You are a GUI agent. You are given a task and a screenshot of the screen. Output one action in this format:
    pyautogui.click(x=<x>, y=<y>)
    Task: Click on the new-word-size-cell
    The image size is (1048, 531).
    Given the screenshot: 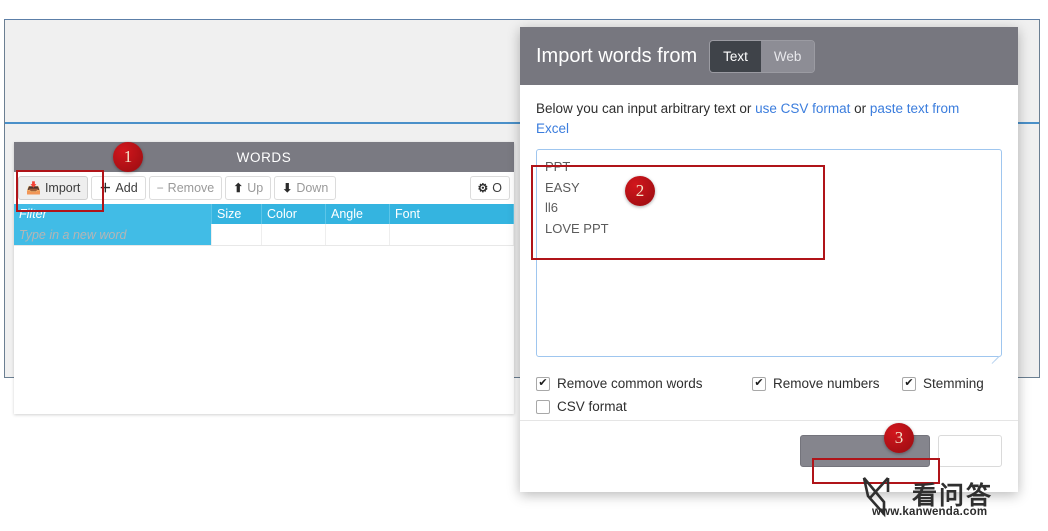 What is the action you would take?
    pyautogui.click(x=237, y=234)
    